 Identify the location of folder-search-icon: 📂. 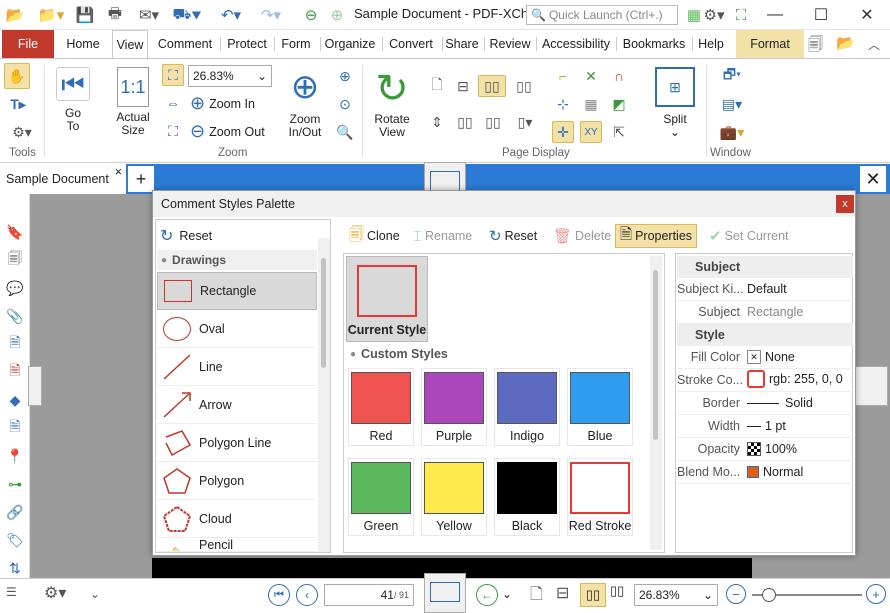
(845, 43).